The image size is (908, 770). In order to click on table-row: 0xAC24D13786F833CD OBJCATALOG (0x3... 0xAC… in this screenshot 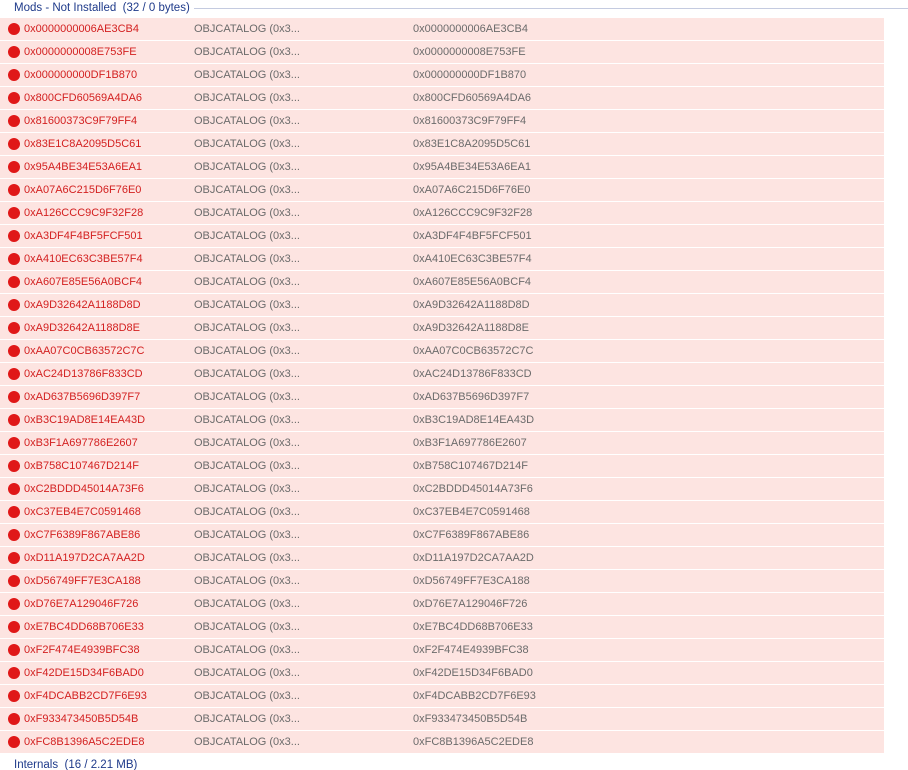, I will do `click(442, 374)`.